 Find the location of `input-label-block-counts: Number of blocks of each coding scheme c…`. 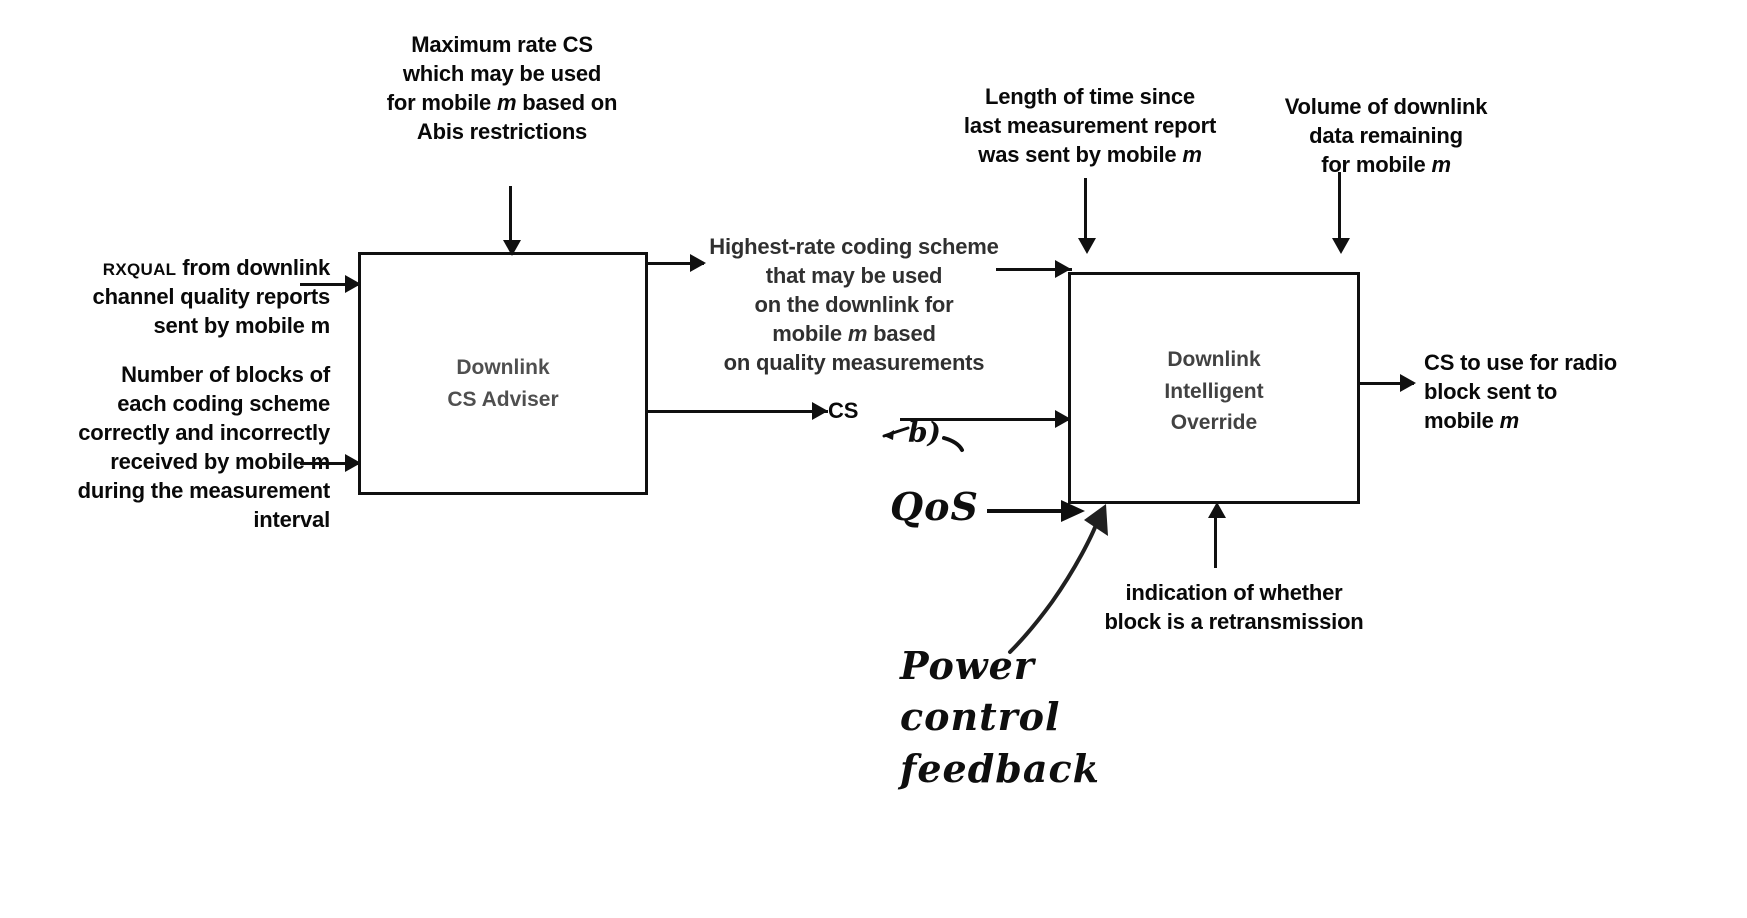

input-label-block-counts: Number of blocks of each coding scheme c… is located at coordinates (174, 447).